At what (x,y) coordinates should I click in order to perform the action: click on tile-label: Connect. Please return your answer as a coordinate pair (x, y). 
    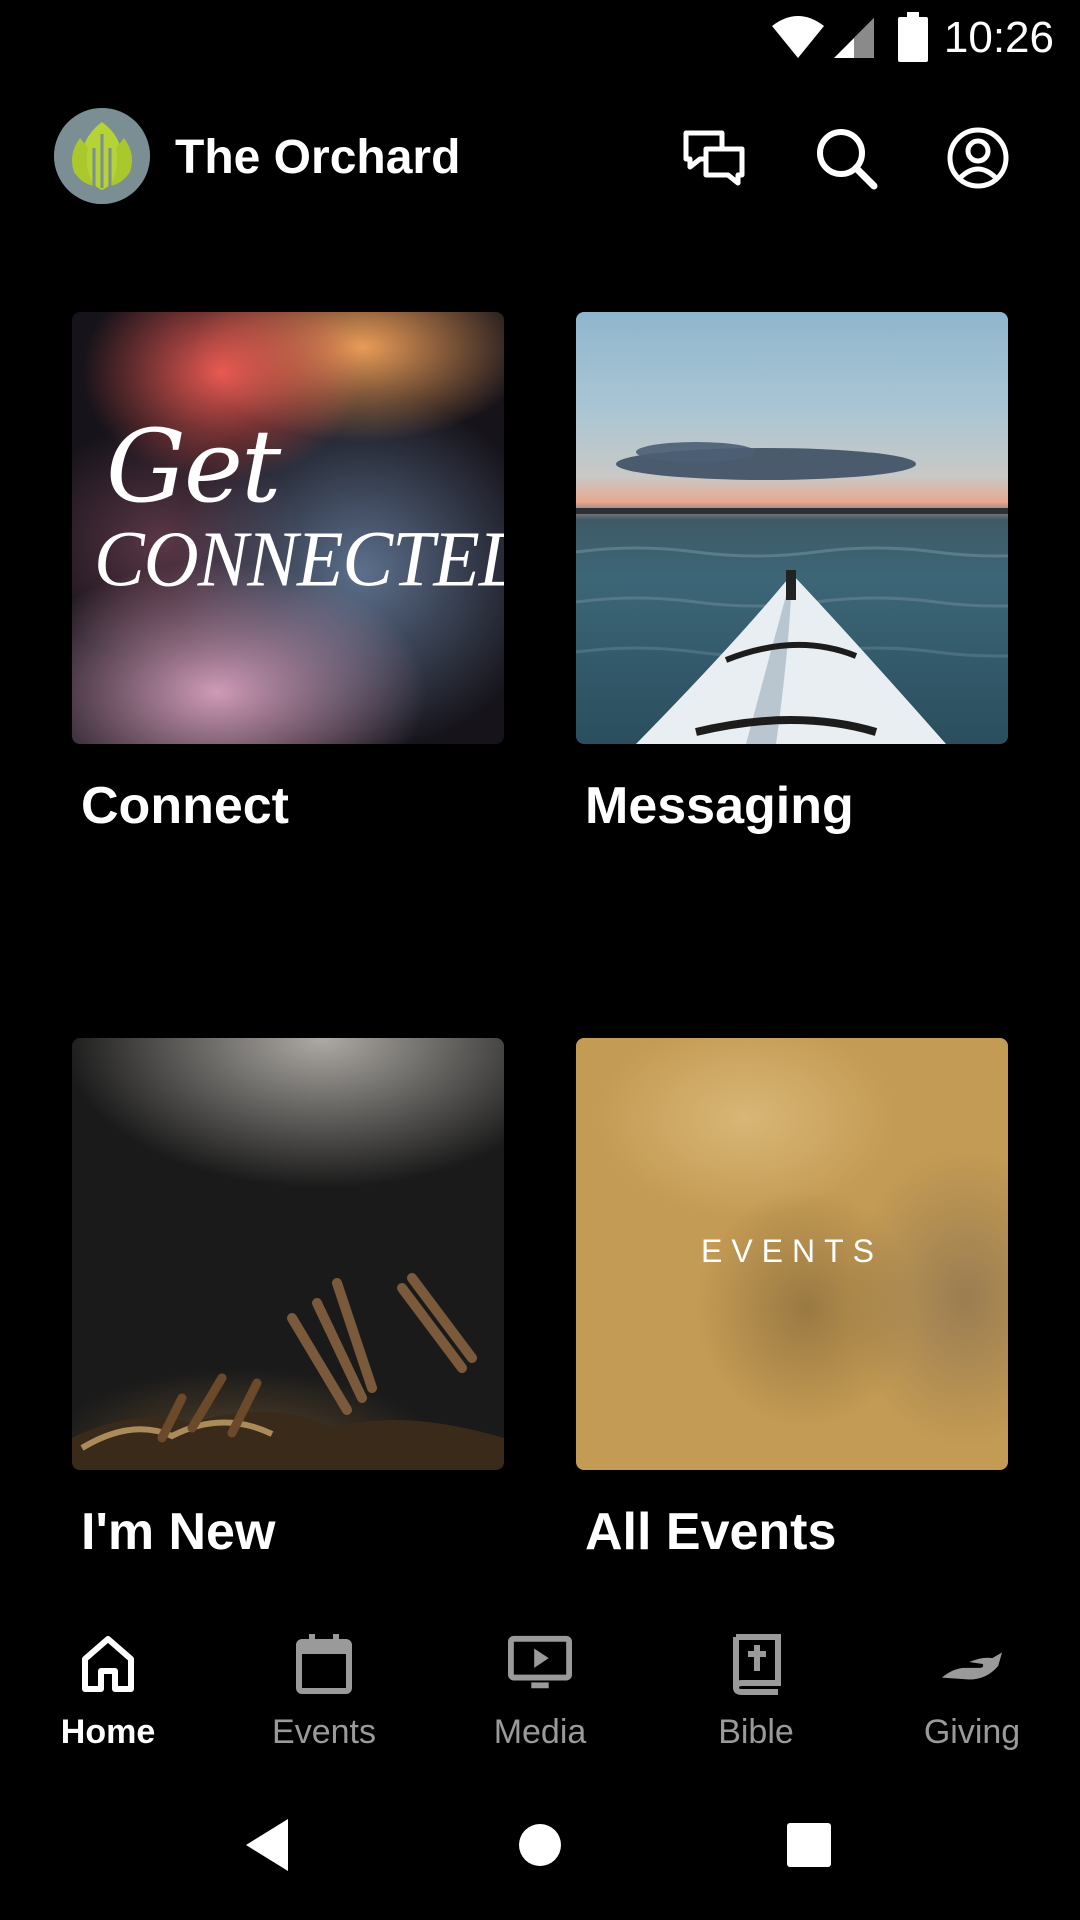
    Looking at the image, I should click on (185, 806).